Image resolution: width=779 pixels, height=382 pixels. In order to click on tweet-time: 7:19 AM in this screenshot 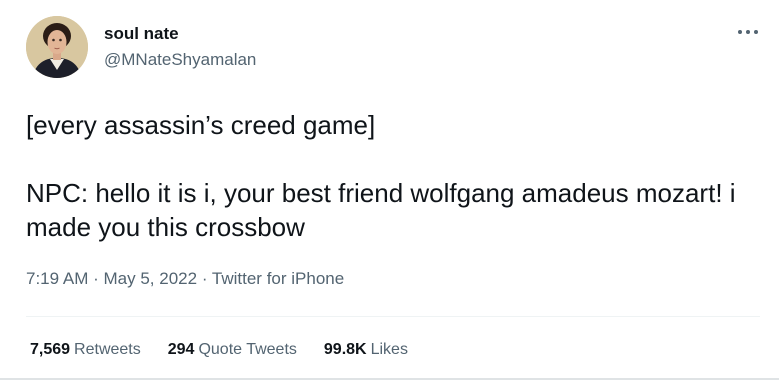, I will do `click(57, 278)`.